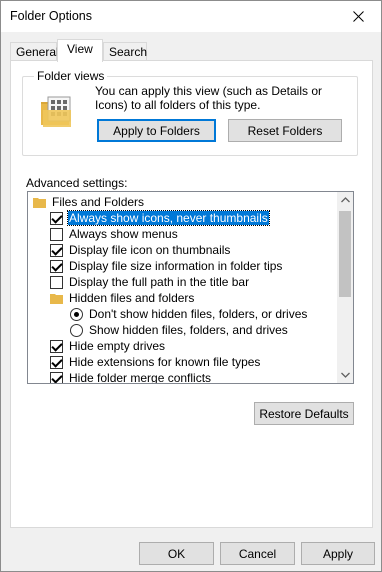 This screenshot has width=382, height=572. What do you see at coordinates (188, 330) in the screenshot?
I see `tree-item-label: Show hidden files, folders, and drives` at bounding box center [188, 330].